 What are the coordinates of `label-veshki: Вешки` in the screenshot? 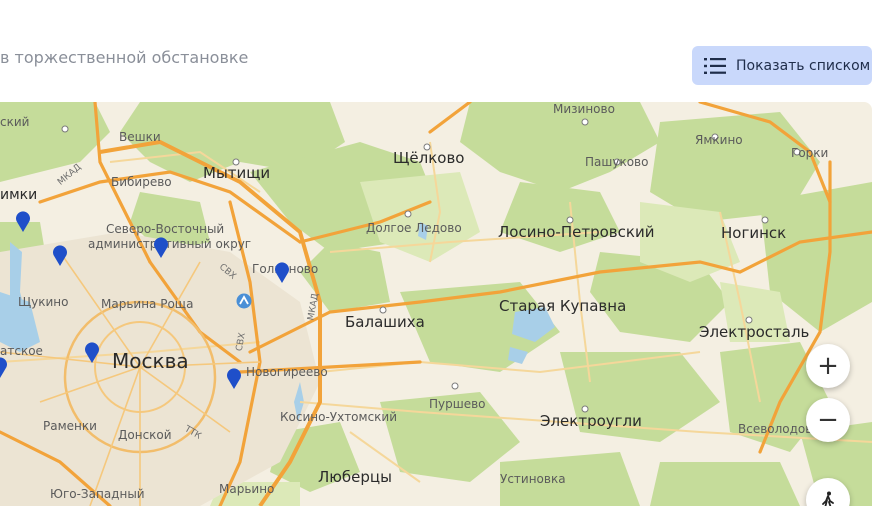 It's located at (140, 137).